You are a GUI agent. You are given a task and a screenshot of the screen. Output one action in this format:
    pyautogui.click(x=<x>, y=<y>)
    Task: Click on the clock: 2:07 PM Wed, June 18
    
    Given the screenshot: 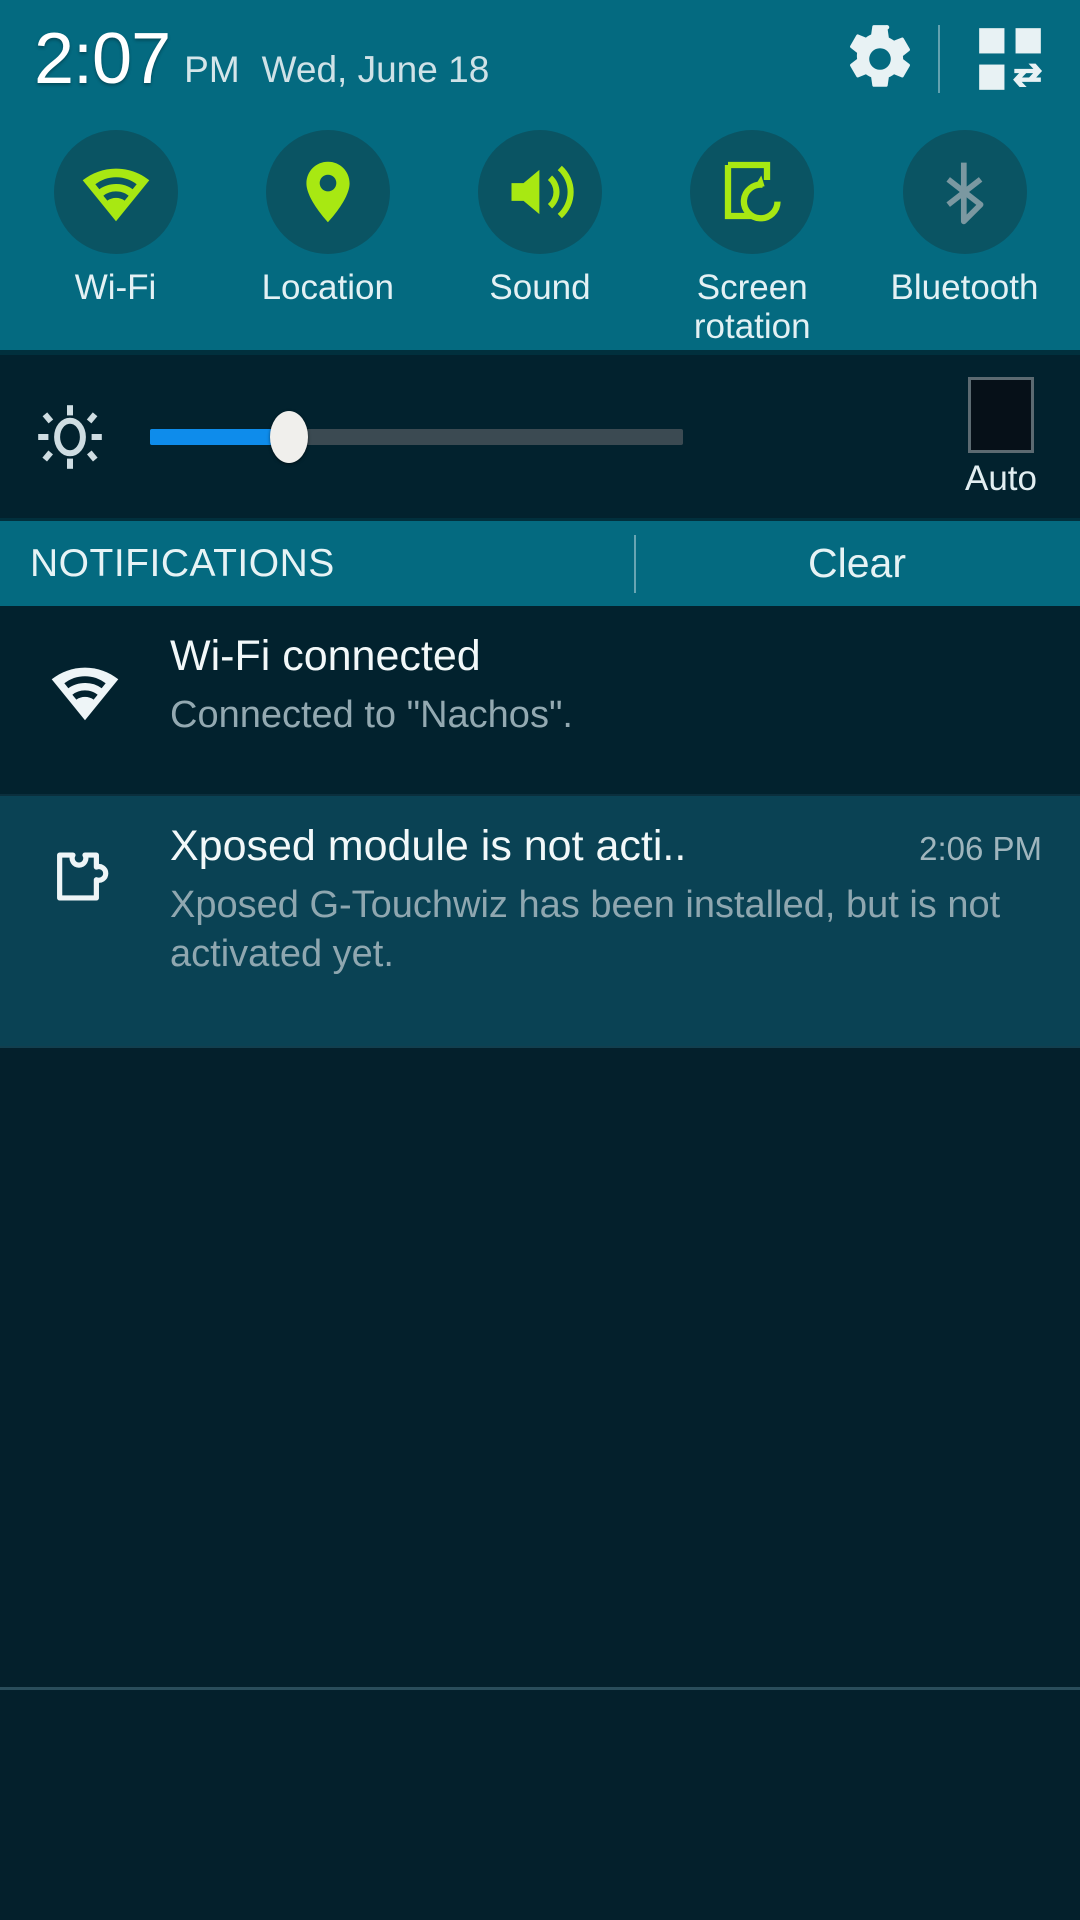 What is the action you would take?
    pyautogui.click(x=261, y=59)
    